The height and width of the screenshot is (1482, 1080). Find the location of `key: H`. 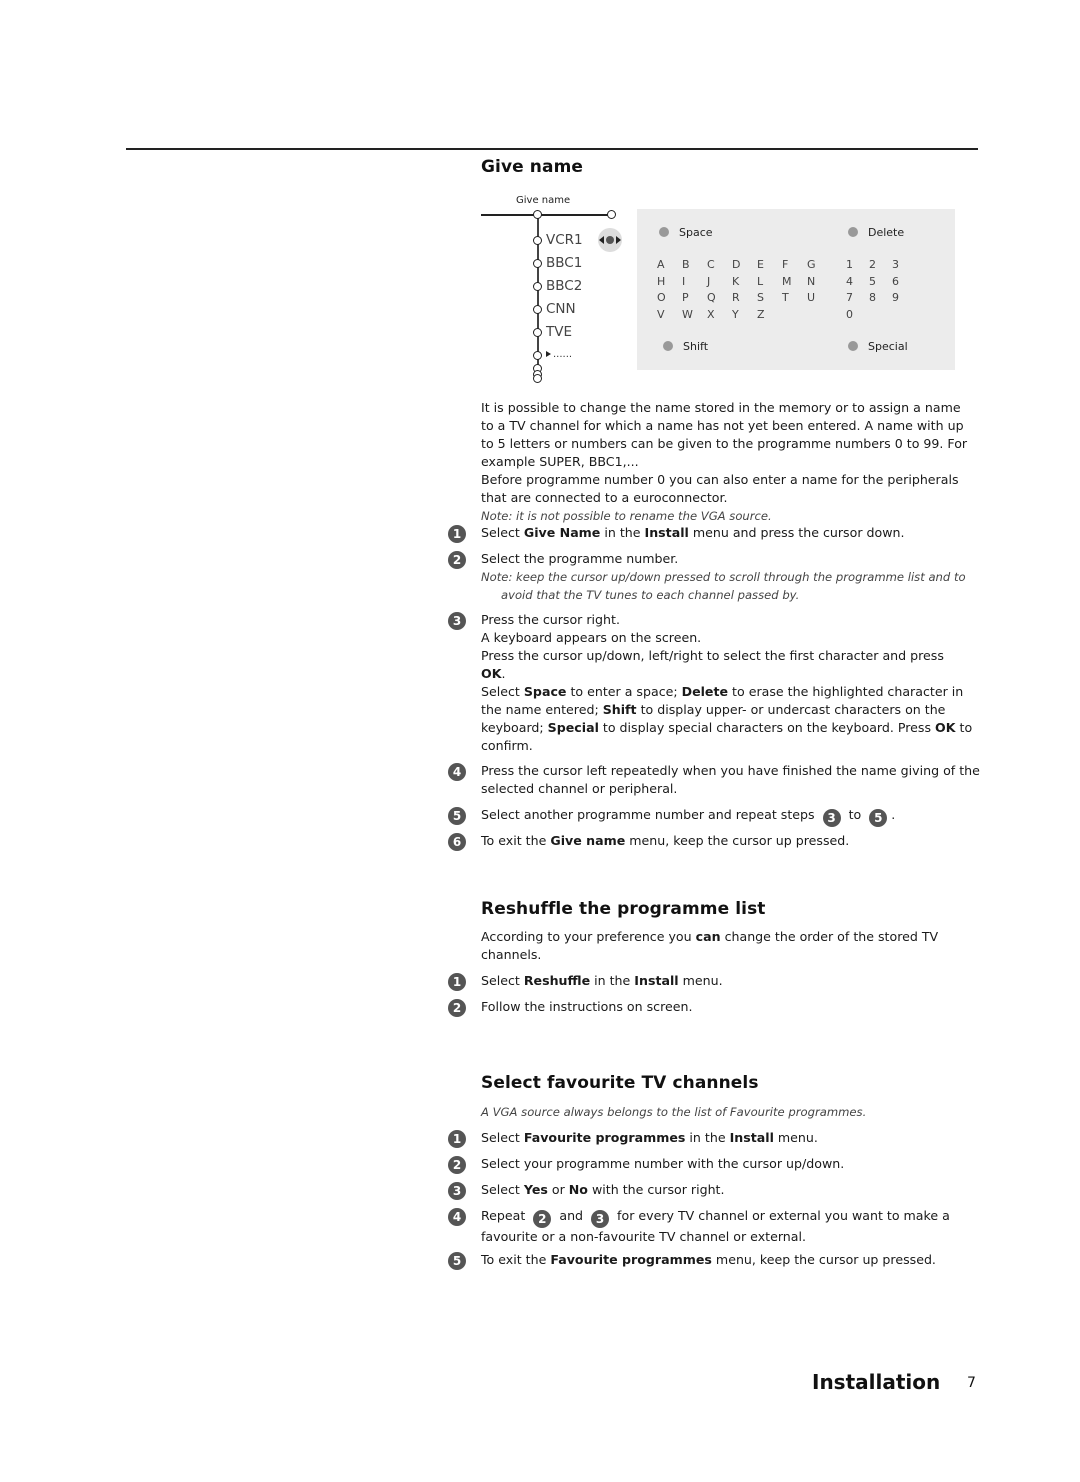

key: H is located at coordinates (669, 281).